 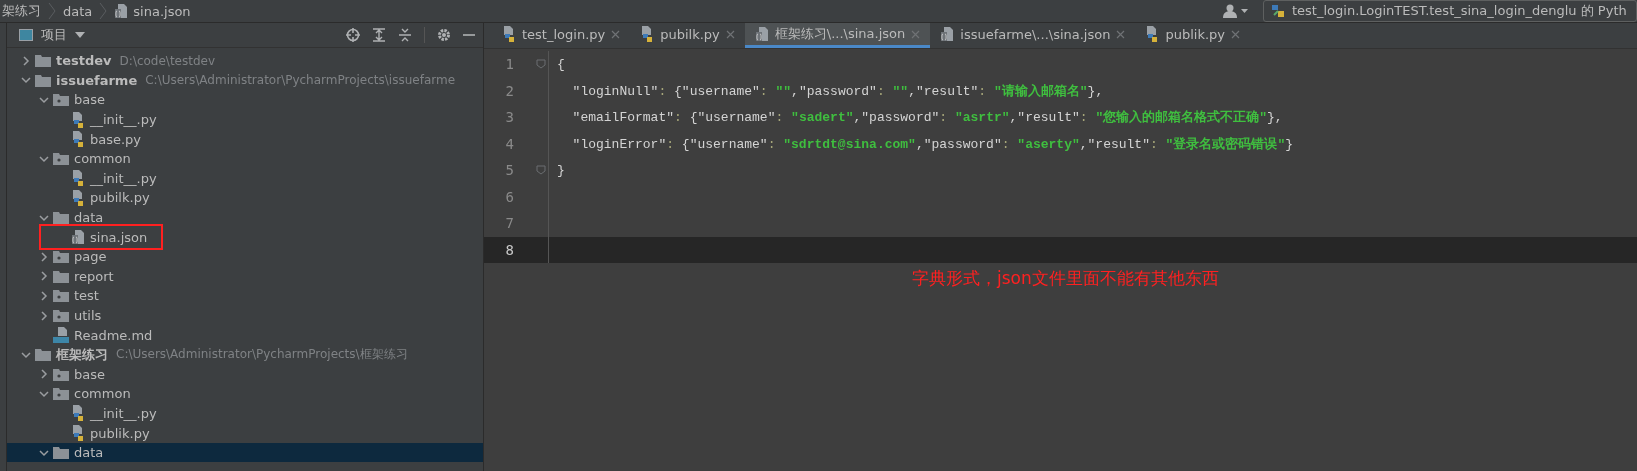 What do you see at coordinates (245, 335) in the screenshot?
I see `tree-item: Readme.md` at bounding box center [245, 335].